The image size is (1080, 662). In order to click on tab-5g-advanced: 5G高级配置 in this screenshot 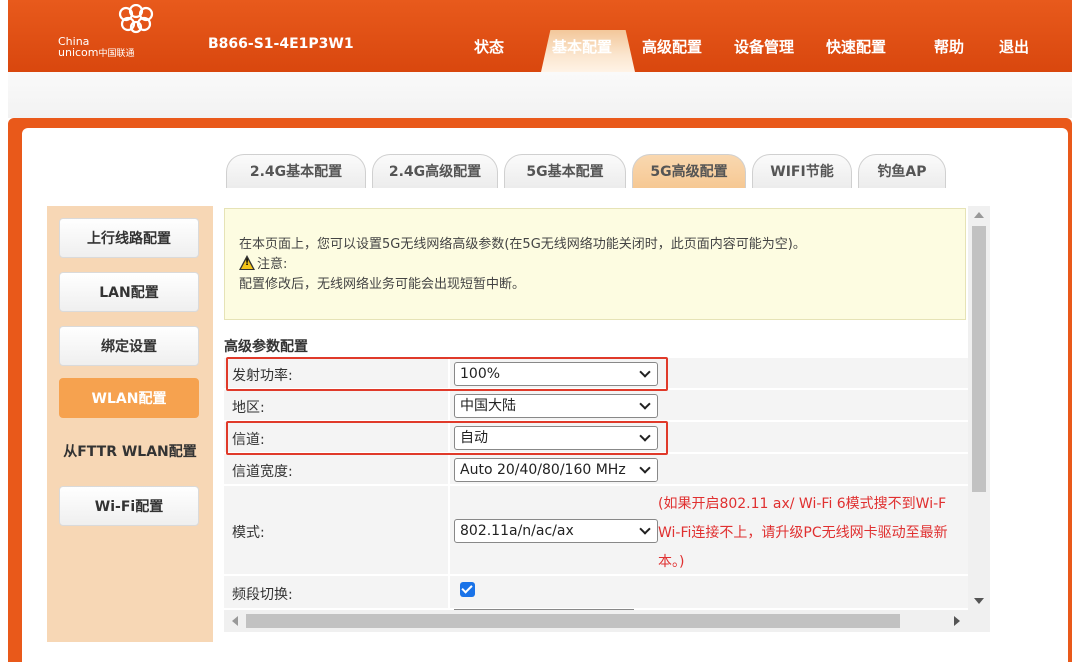, I will do `click(689, 171)`.